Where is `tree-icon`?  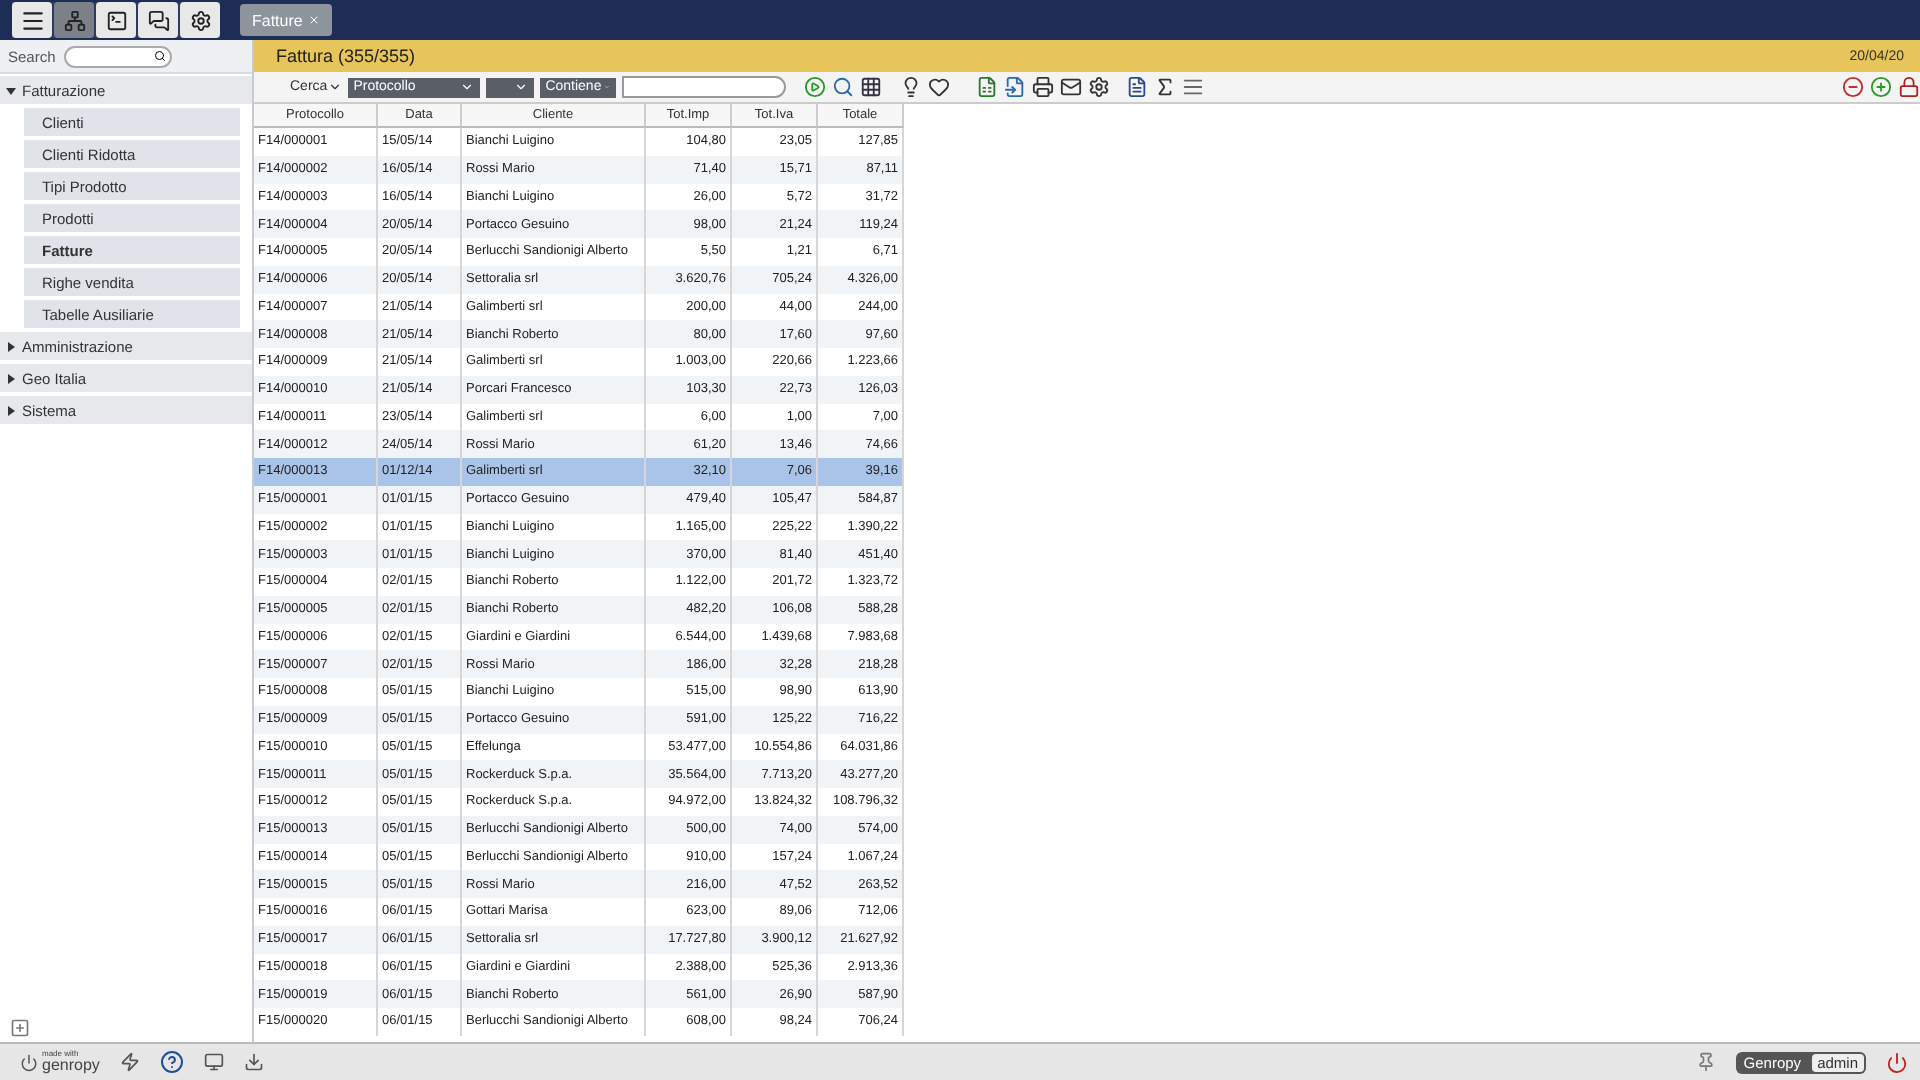
tree-icon is located at coordinates (74, 20).